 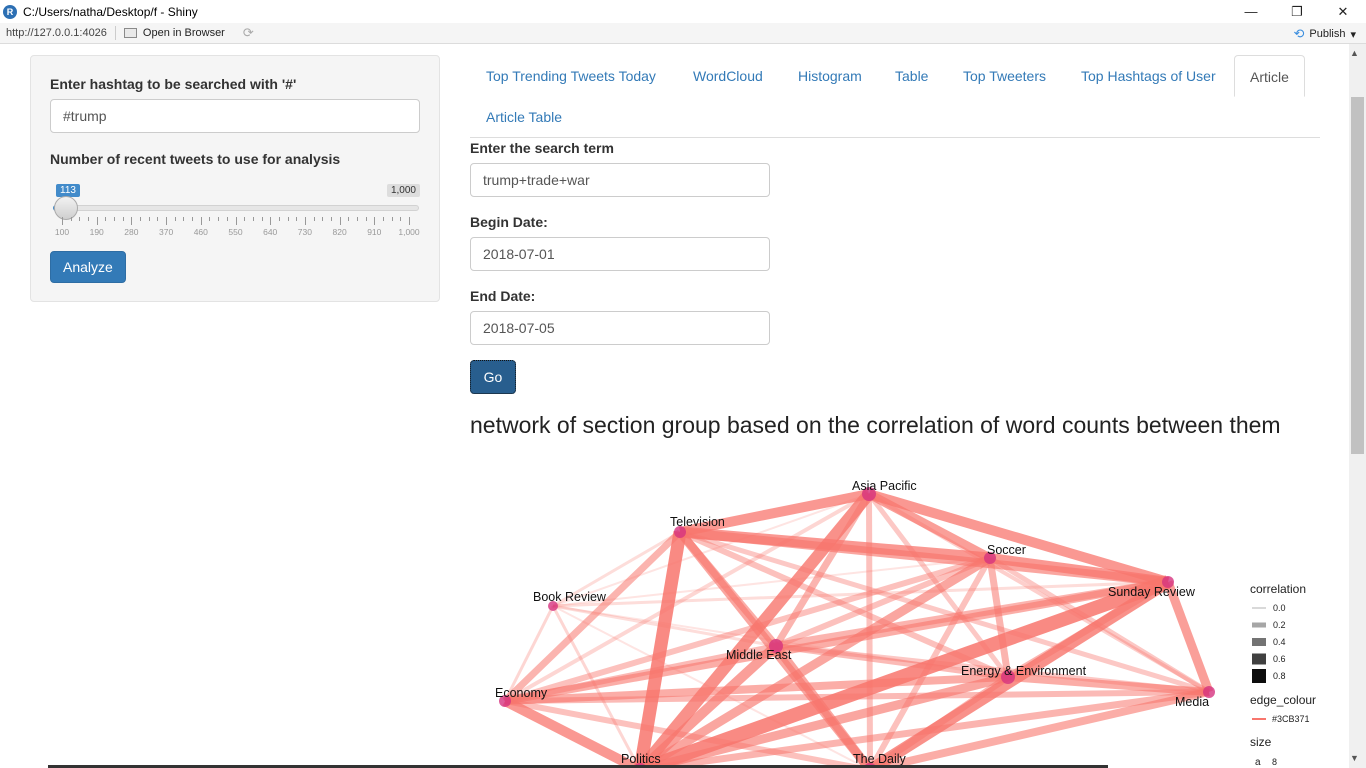 I want to click on publish-button: ⟲ Publish ▾, so click(x=1324, y=34).